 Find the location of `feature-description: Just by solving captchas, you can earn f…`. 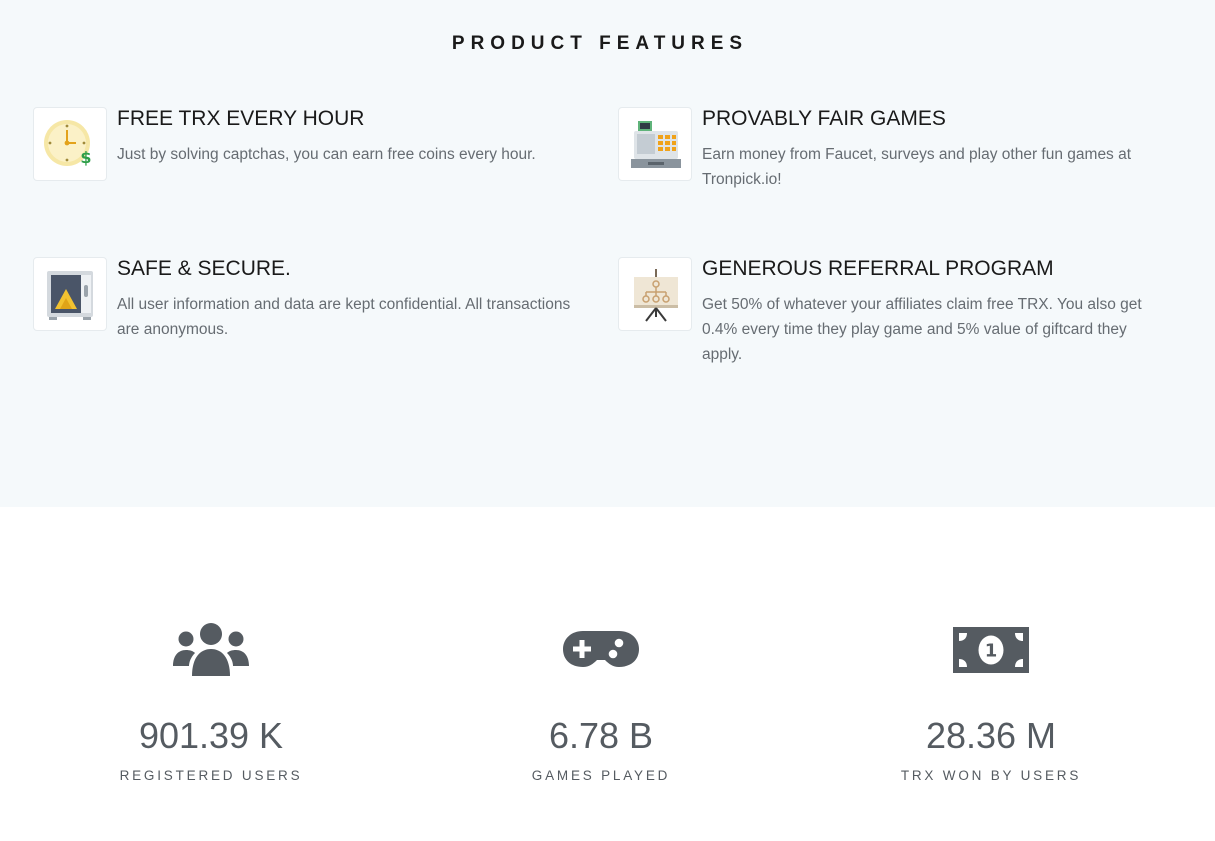

feature-description: Just by solving captchas, you can earn f… is located at coordinates (326, 154).